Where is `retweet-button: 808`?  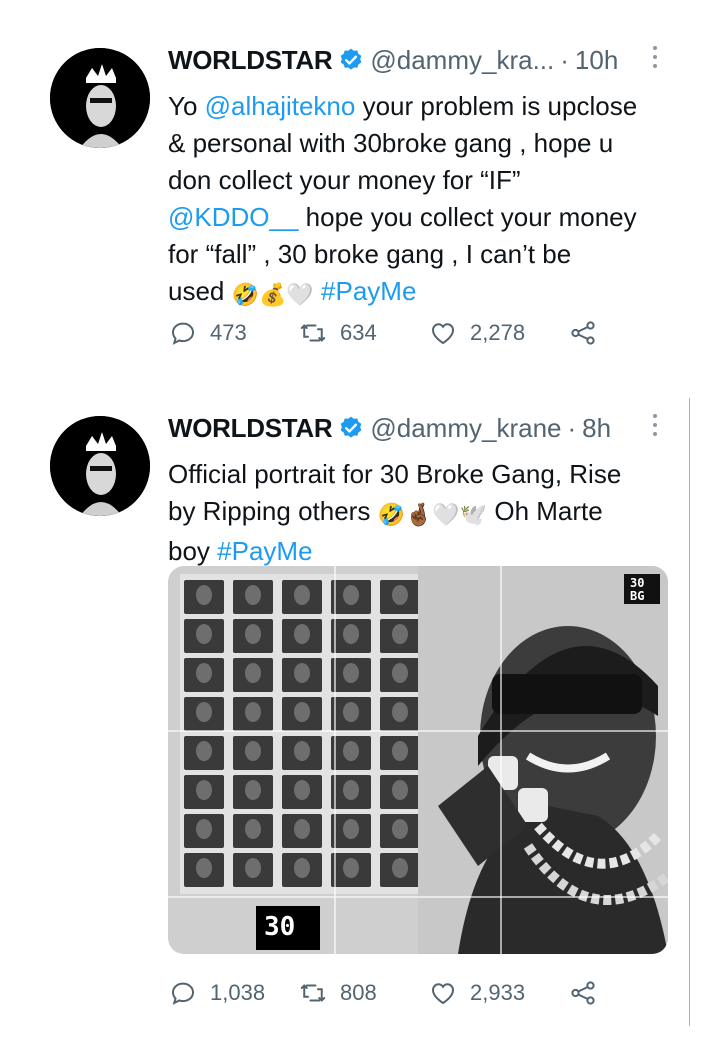
retweet-button: 808 is located at coordinates (363, 993).